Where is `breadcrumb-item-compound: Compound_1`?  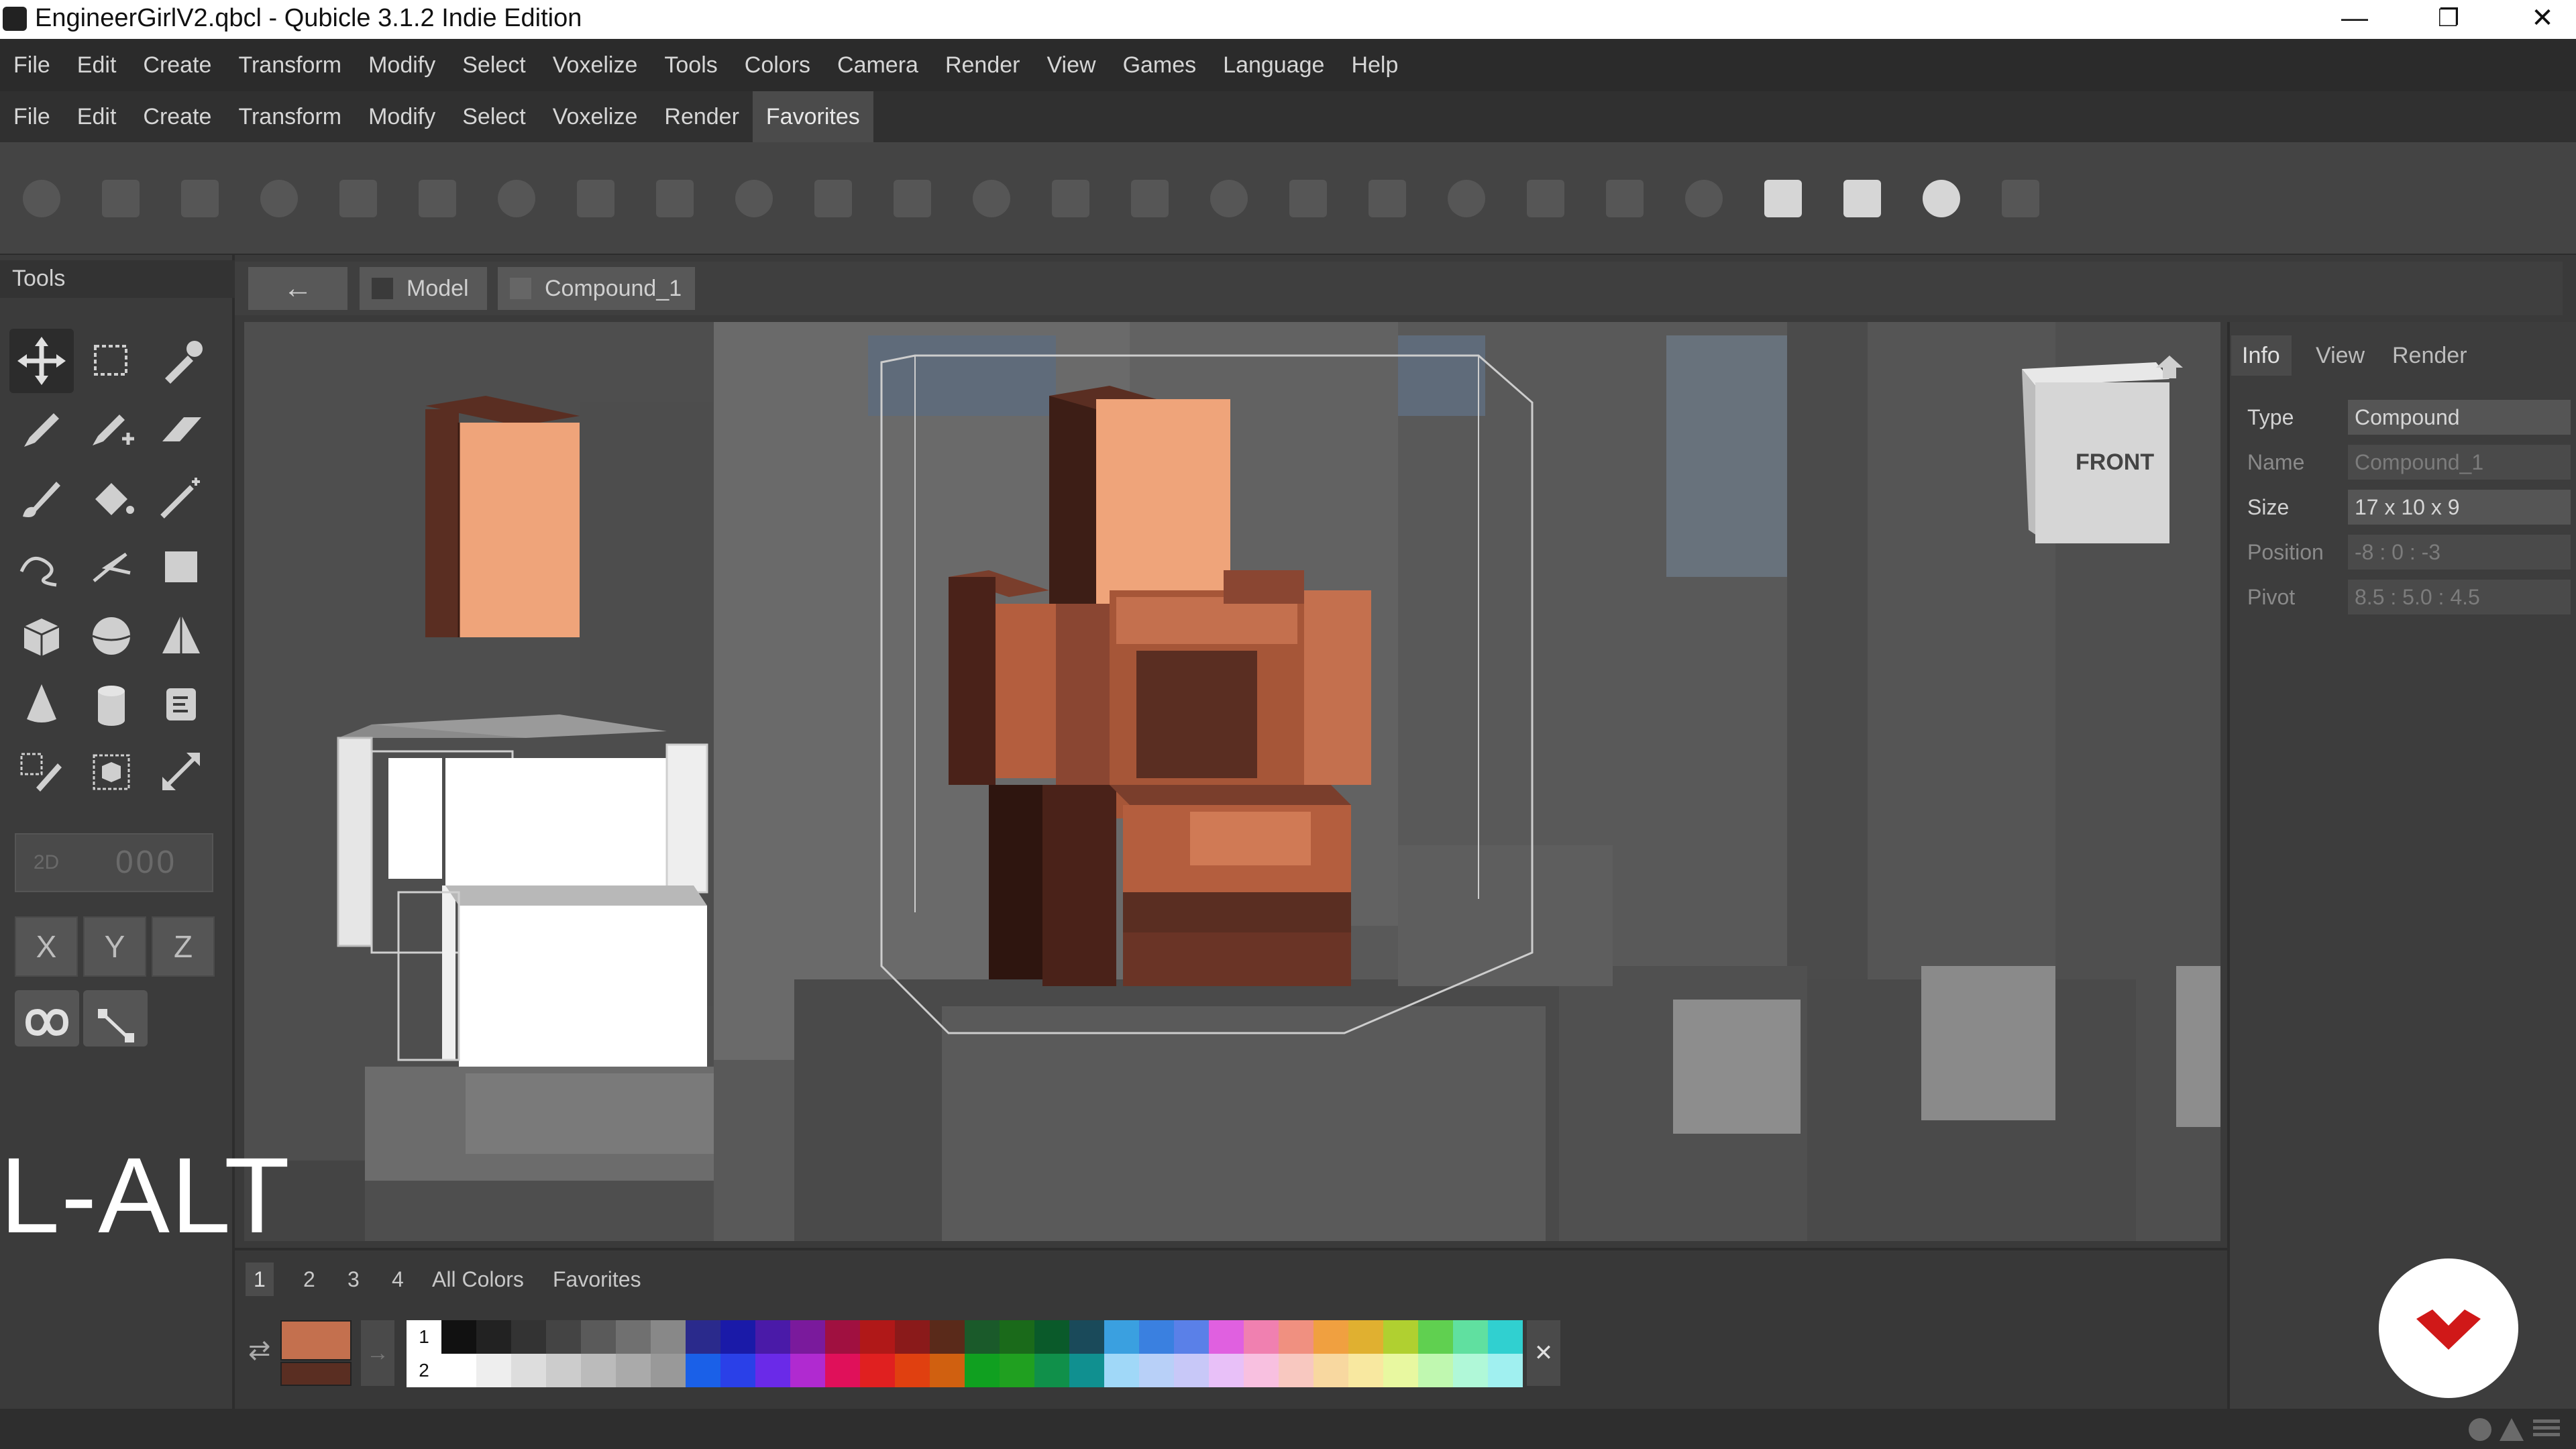
breadcrumb-item-compound: Compound_1 is located at coordinates (596, 288).